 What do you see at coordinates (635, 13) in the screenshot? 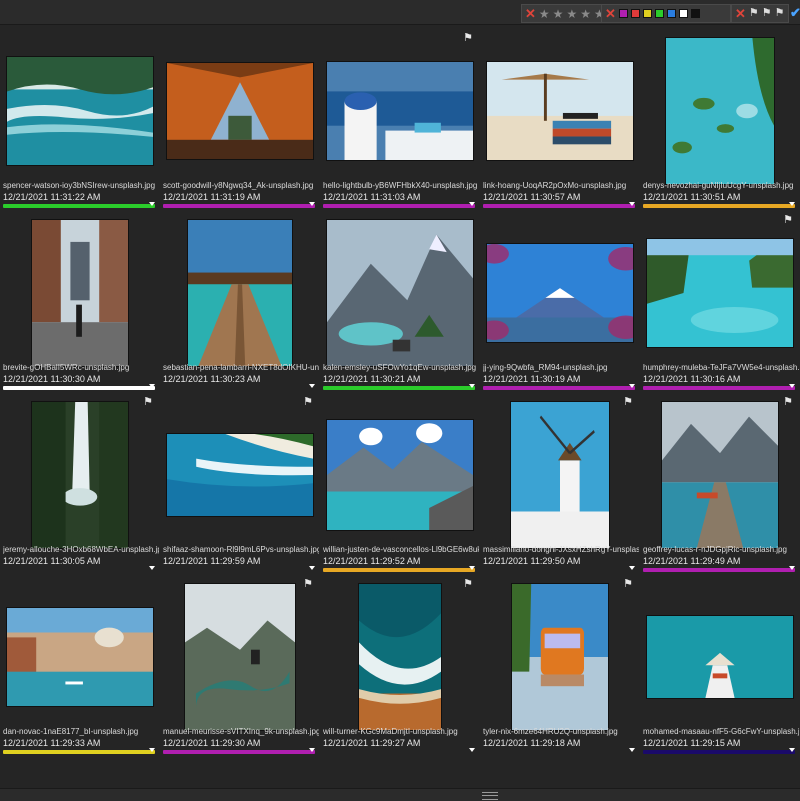
I see `color-swatch-red` at bounding box center [635, 13].